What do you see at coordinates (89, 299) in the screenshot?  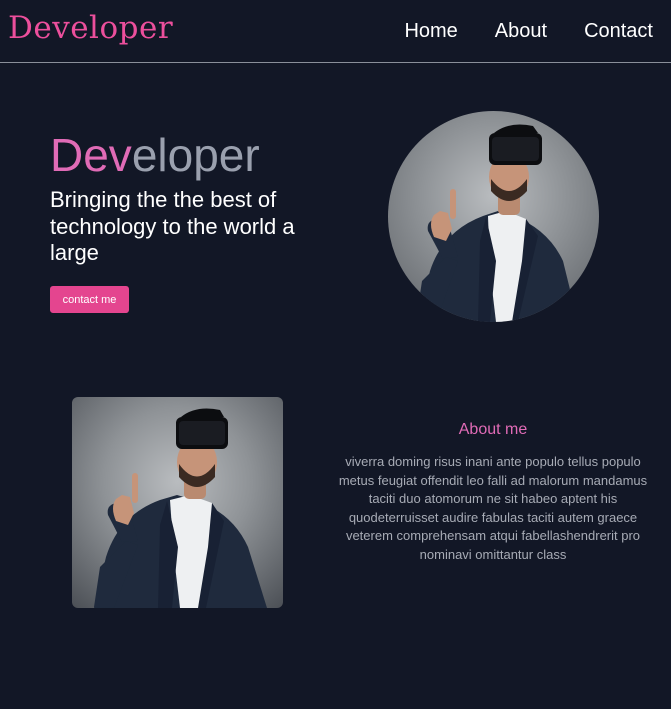 I see `contact-me-button: contact me` at bounding box center [89, 299].